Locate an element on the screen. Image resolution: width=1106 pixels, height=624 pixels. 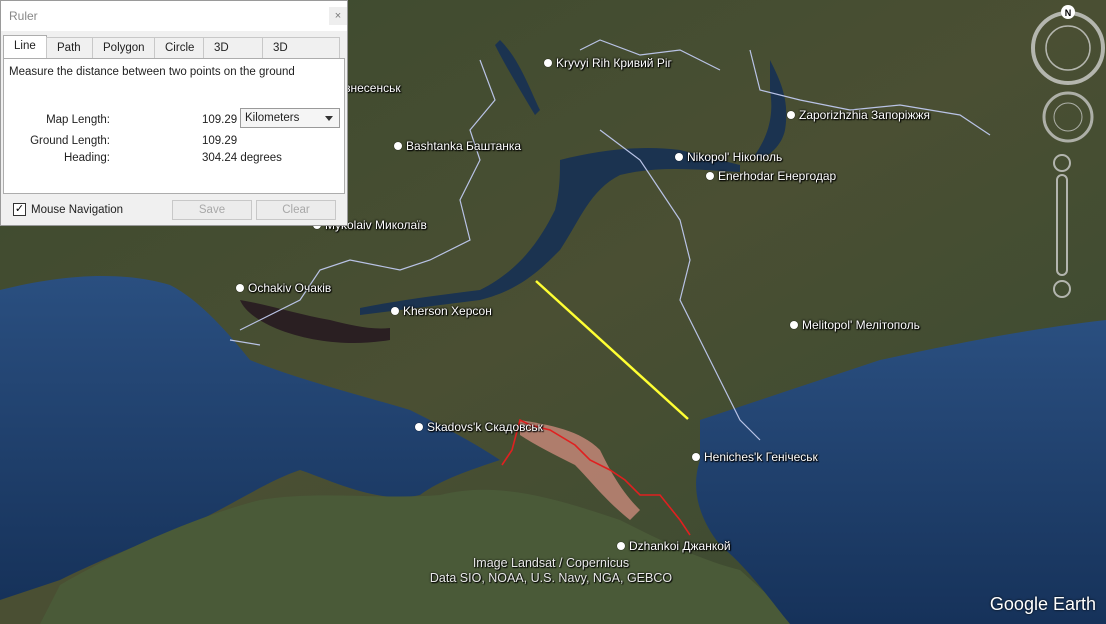
ruler-title: Ruler is located at coordinates (23, 16).